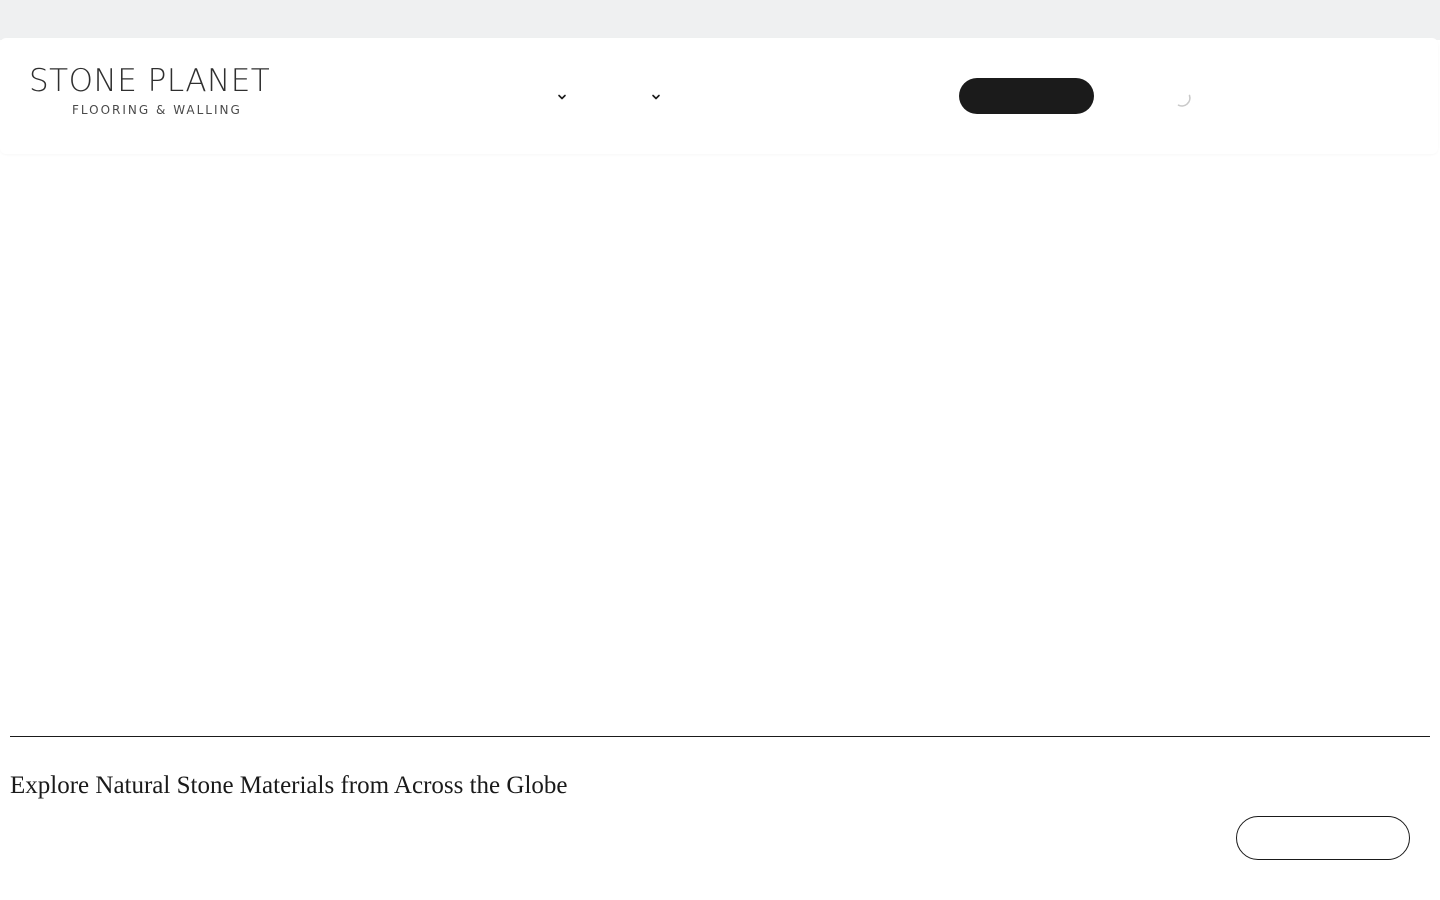 The height and width of the screenshot is (900, 1440). Describe the element at coordinates (720, 20) in the screenshot. I see `top-bar` at that location.